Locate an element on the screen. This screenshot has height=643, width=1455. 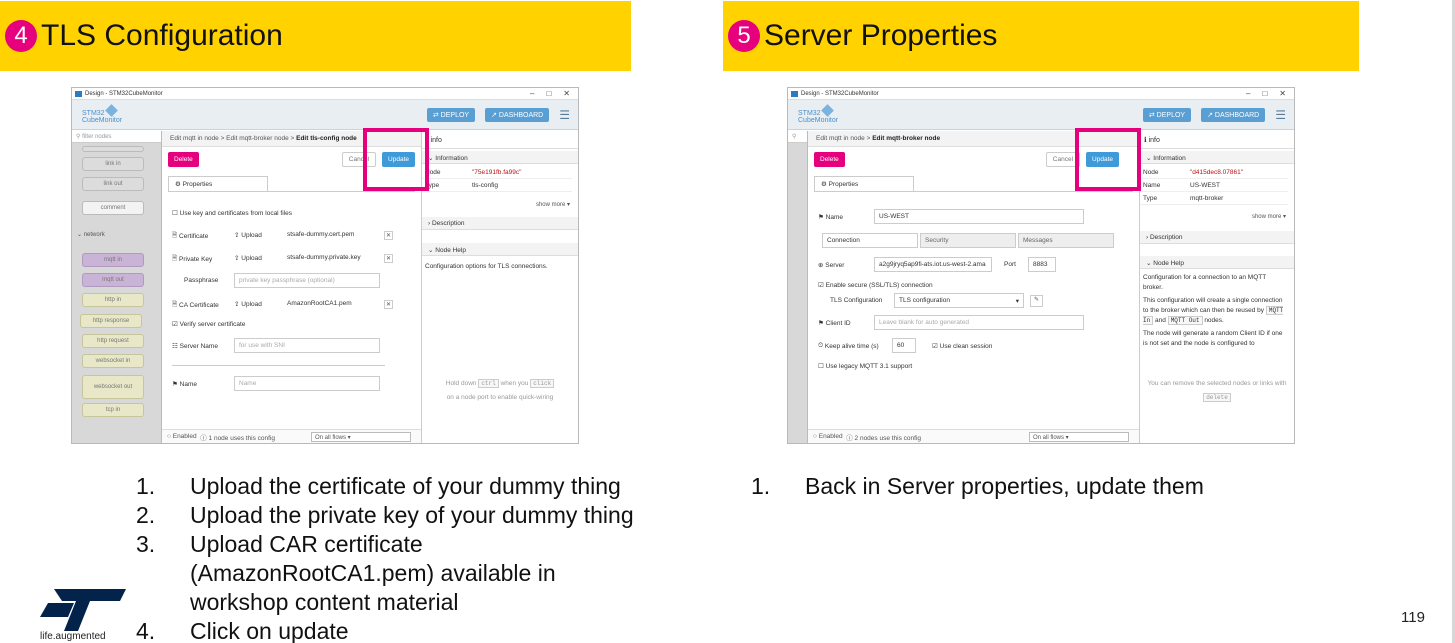
filter-nodes-input: ⚲ filter nodes is located at coordinates (116, 137).